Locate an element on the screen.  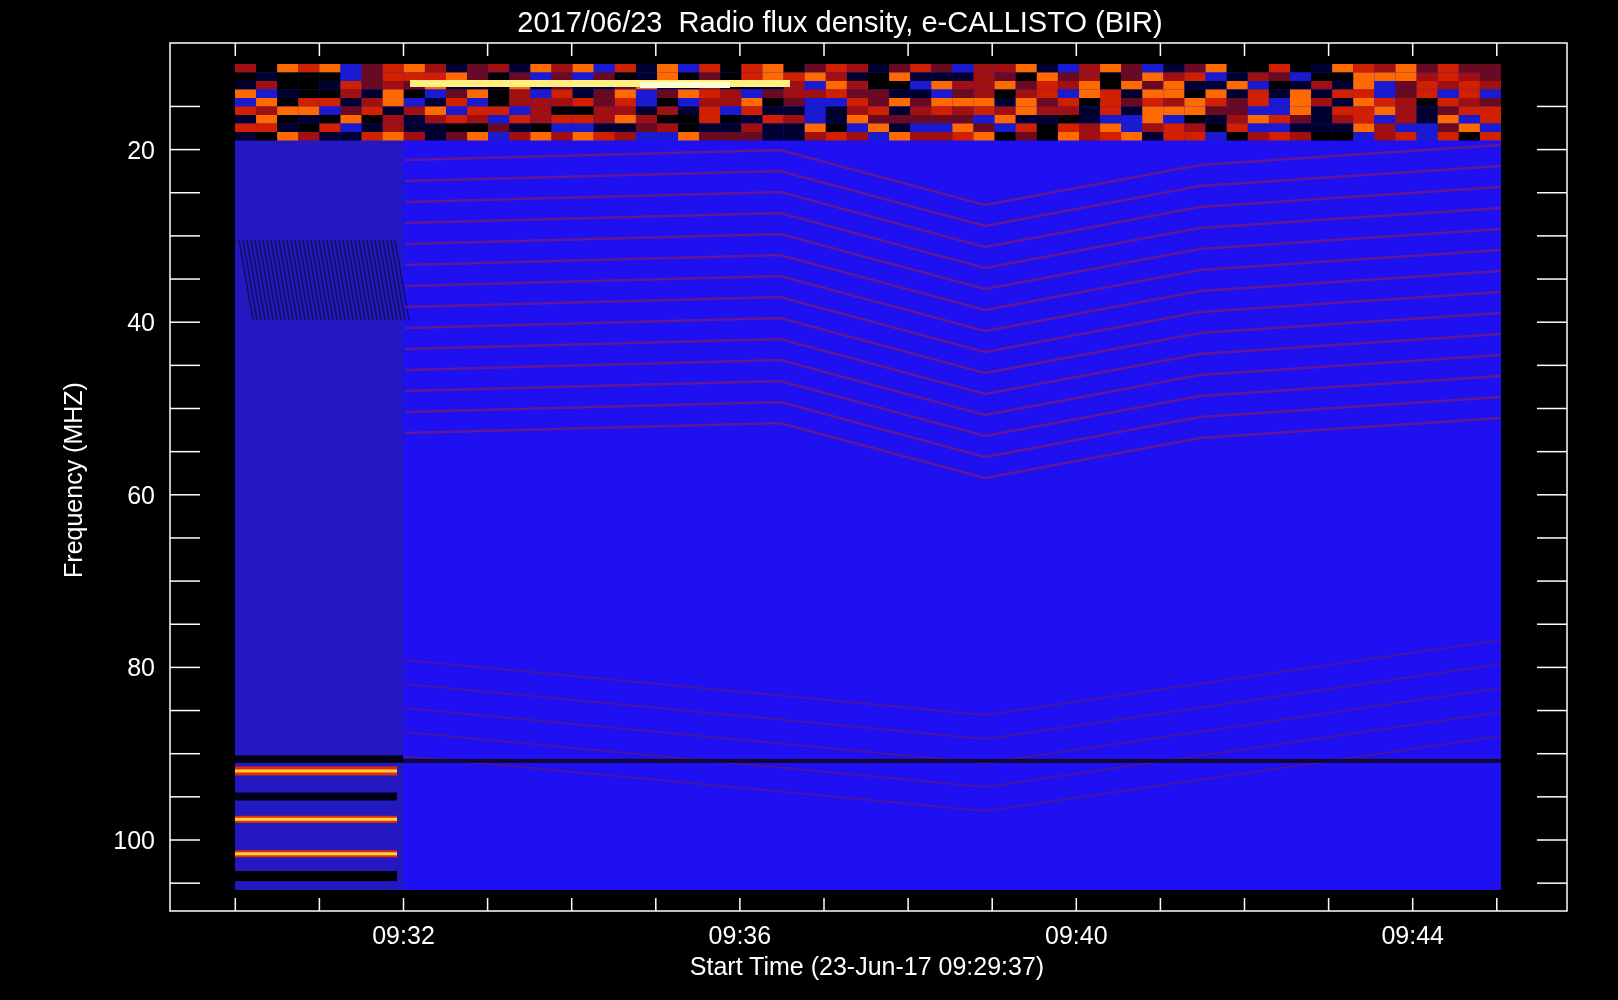
y-tick-label: 60 is located at coordinates (141, 494).